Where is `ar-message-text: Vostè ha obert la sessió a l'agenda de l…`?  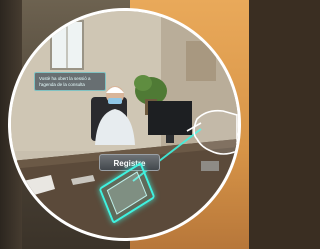 ar-message-text: Vostè ha obert la sessió a l'agenda de l… is located at coordinates (65, 81).